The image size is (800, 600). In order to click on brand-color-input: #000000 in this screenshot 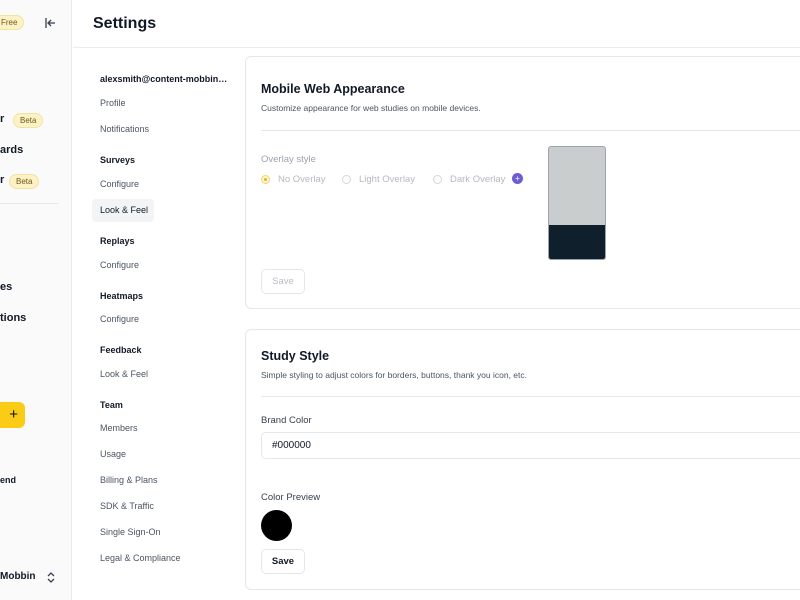, I will do `click(530, 445)`.